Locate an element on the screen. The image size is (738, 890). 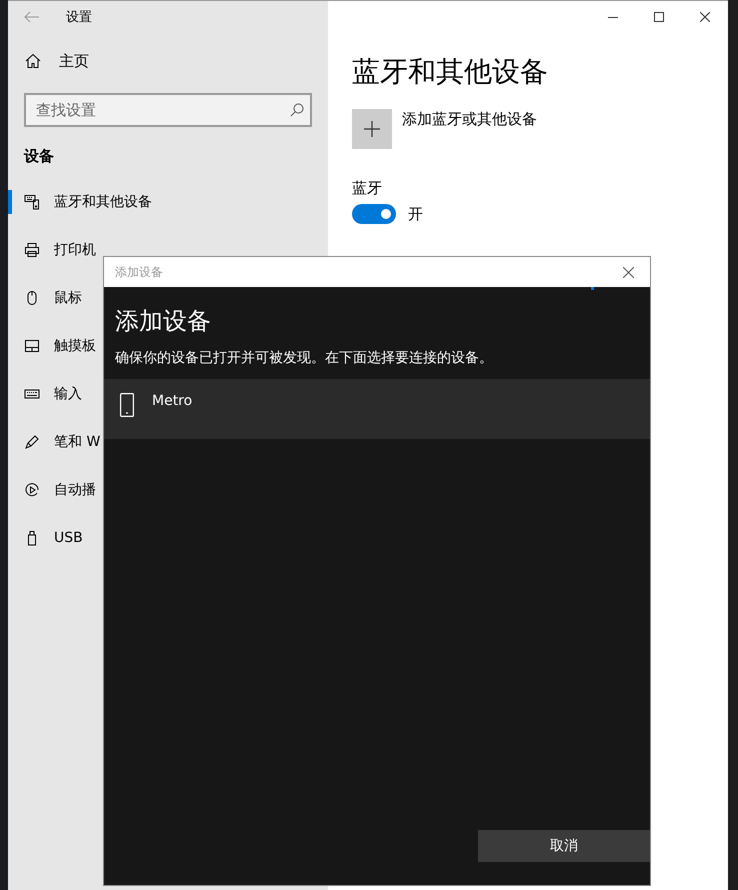
touchpad-icon is located at coordinates (32, 346).